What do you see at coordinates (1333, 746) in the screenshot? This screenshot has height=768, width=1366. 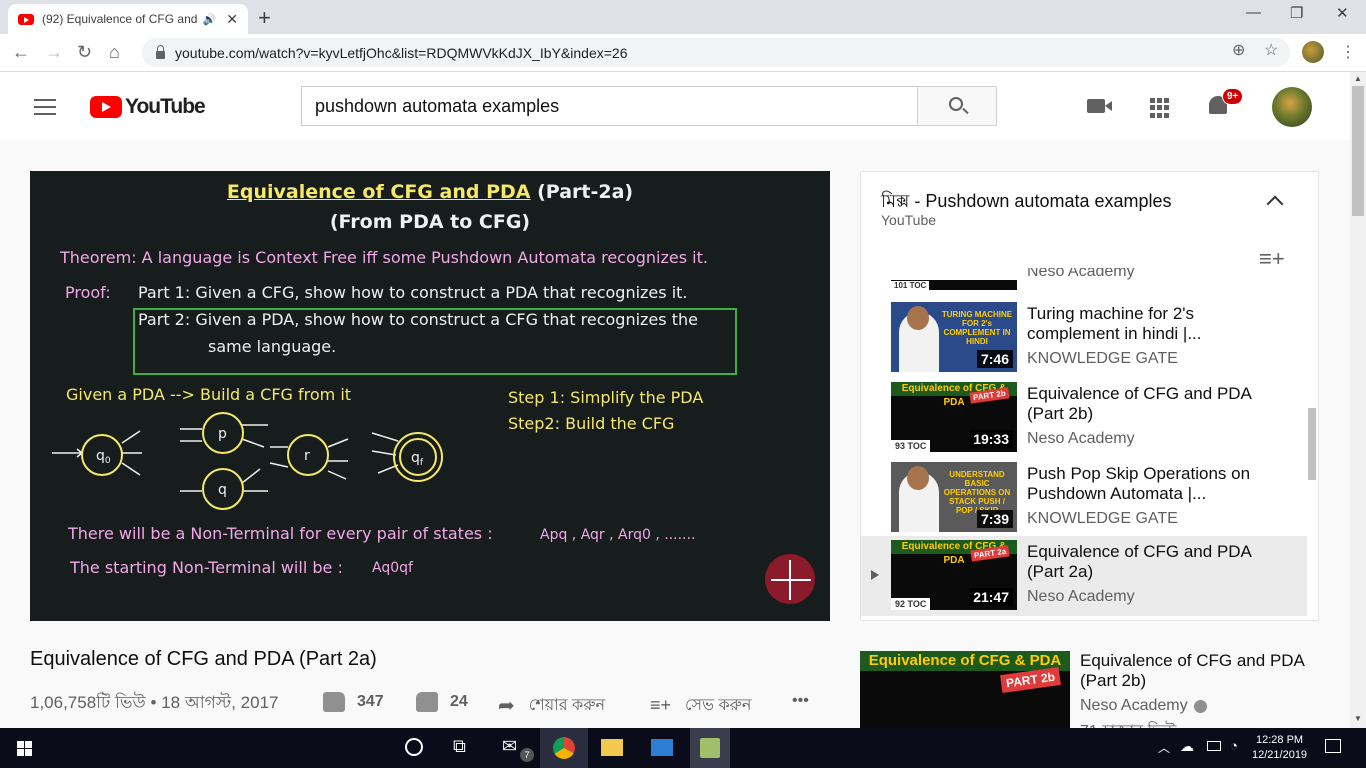 I see `action-center-icon` at bounding box center [1333, 746].